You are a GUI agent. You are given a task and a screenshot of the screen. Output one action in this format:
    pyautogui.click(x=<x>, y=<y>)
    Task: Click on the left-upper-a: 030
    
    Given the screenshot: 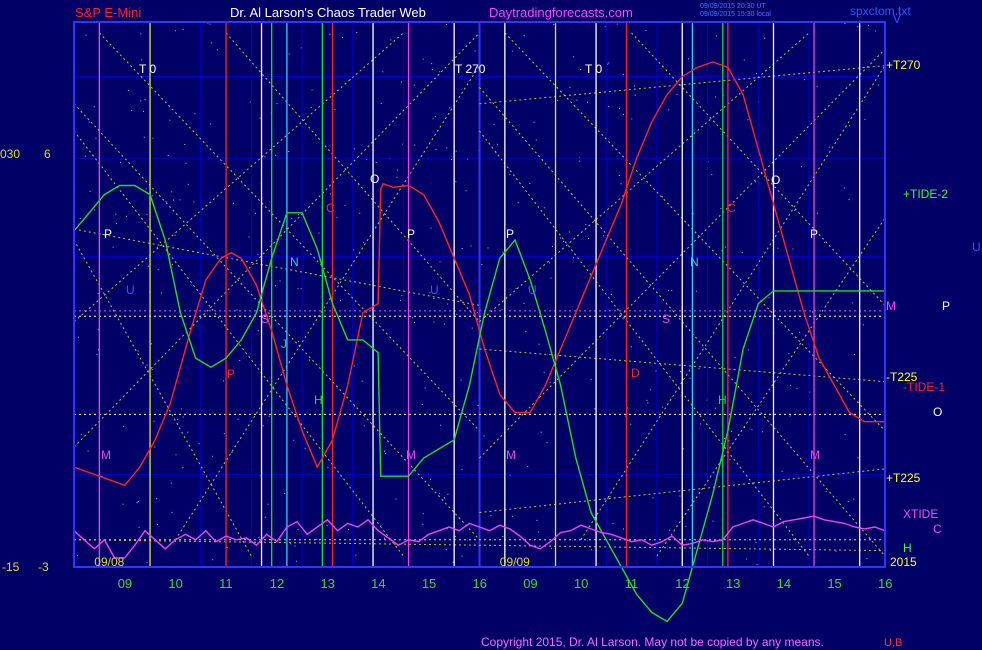 What is the action you would take?
    pyautogui.click(x=10, y=154)
    